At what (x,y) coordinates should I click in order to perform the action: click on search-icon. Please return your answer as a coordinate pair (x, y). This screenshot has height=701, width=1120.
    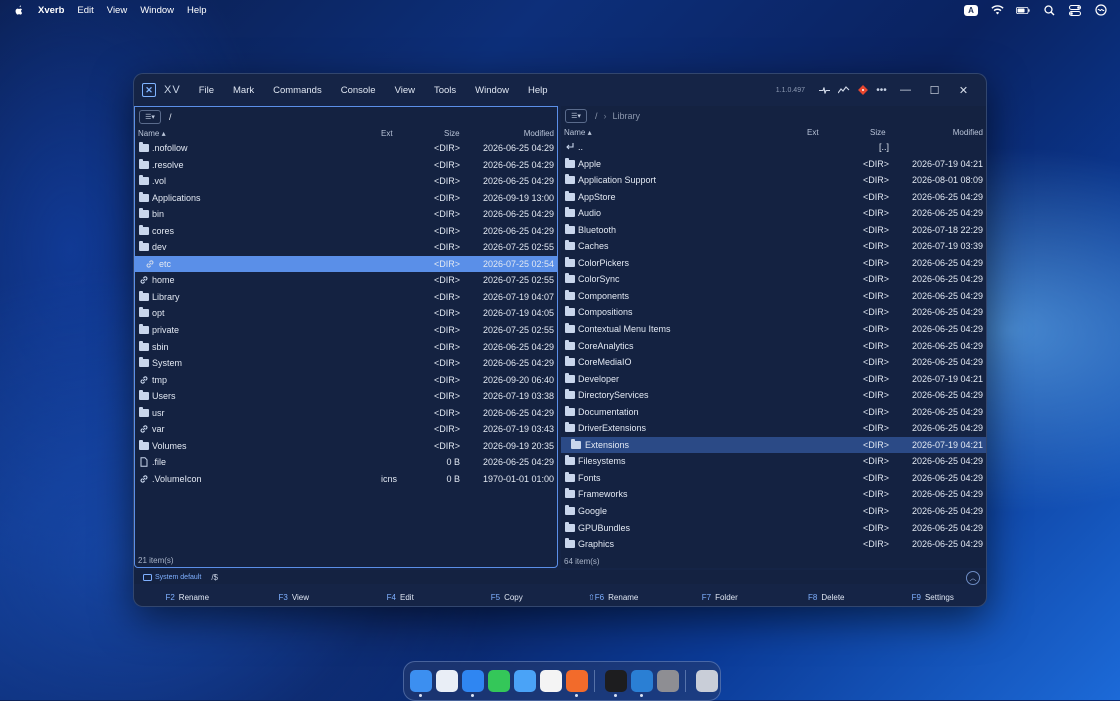
    Looking at the image, I should click on (1049, 10).